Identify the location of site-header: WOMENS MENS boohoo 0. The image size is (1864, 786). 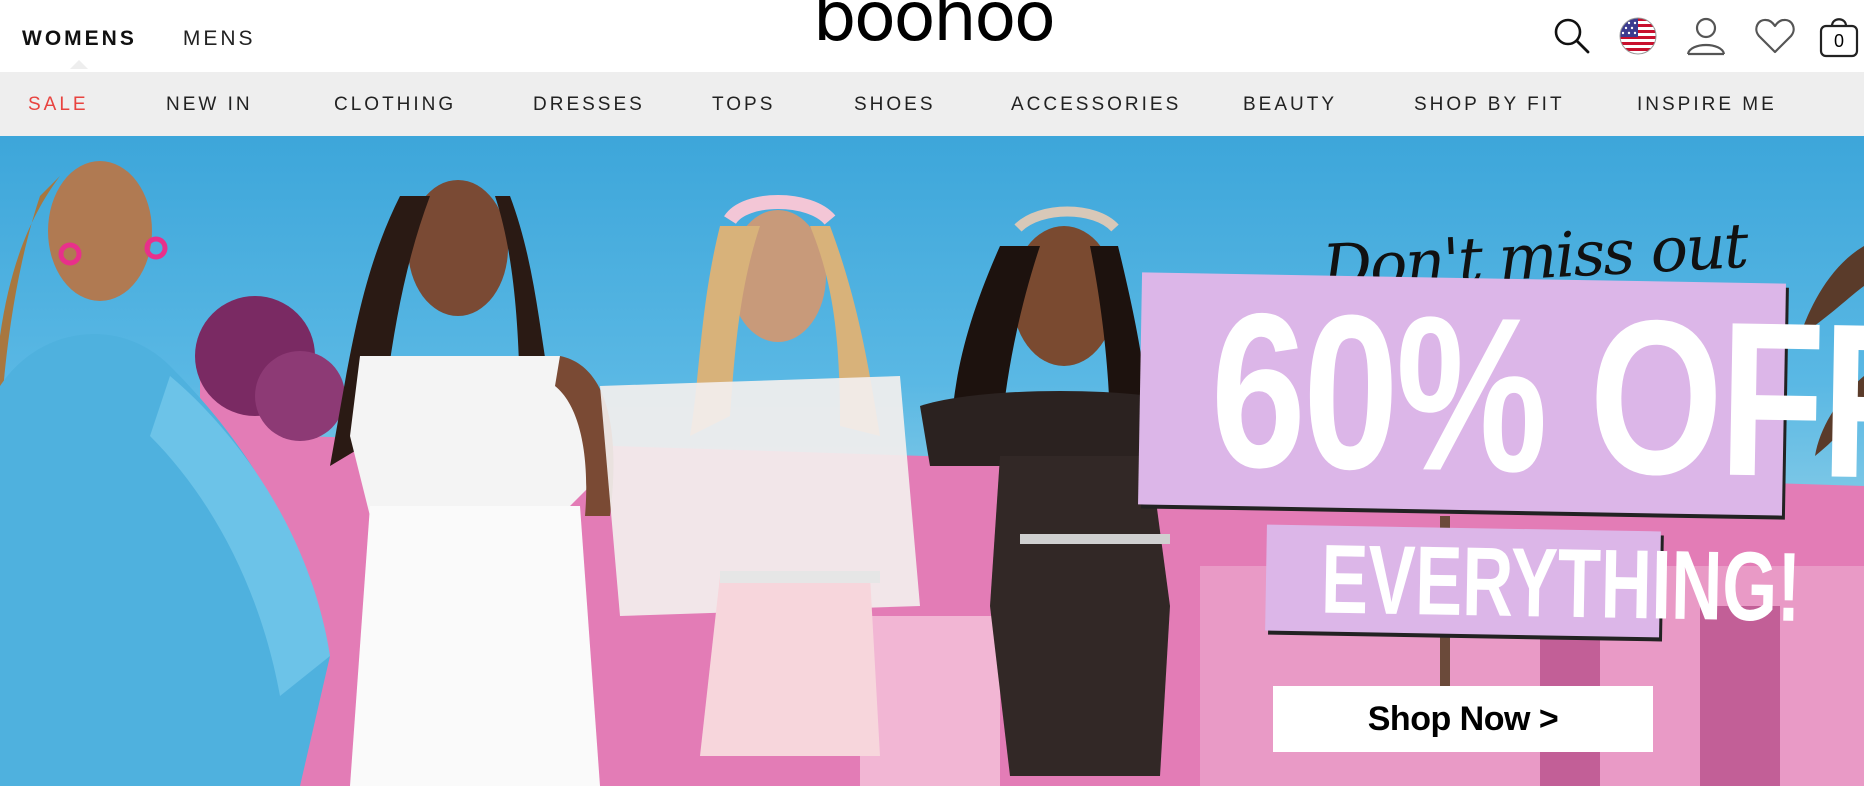
(932, 36).